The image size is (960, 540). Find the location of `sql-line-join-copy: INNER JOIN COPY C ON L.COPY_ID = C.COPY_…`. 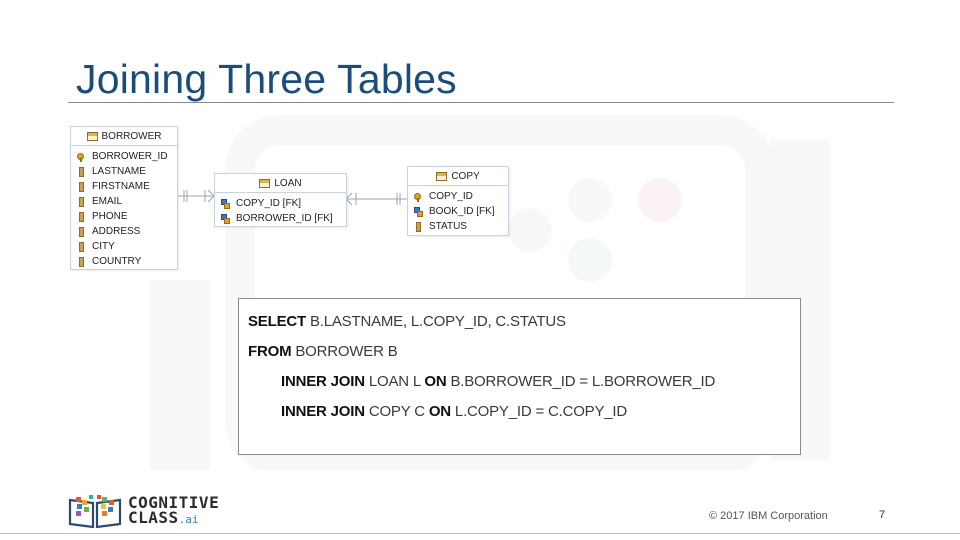

sql-line-join-copy: INNER JOIN COPY C ON L.COPY_ID = C.COPY_… is located at coordinates (454, 411).